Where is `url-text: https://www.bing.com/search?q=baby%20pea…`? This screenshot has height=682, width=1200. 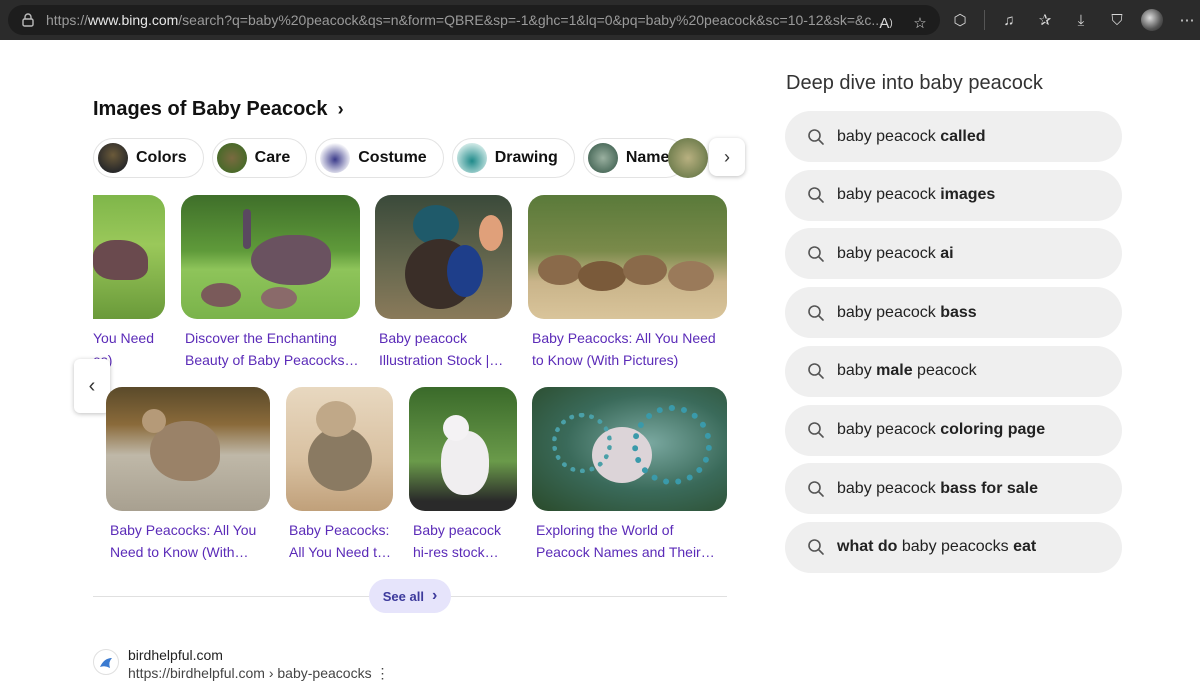
url-text: https://www.bing.com/search?q=baby%20pea… is located at coordinates (466, 20).